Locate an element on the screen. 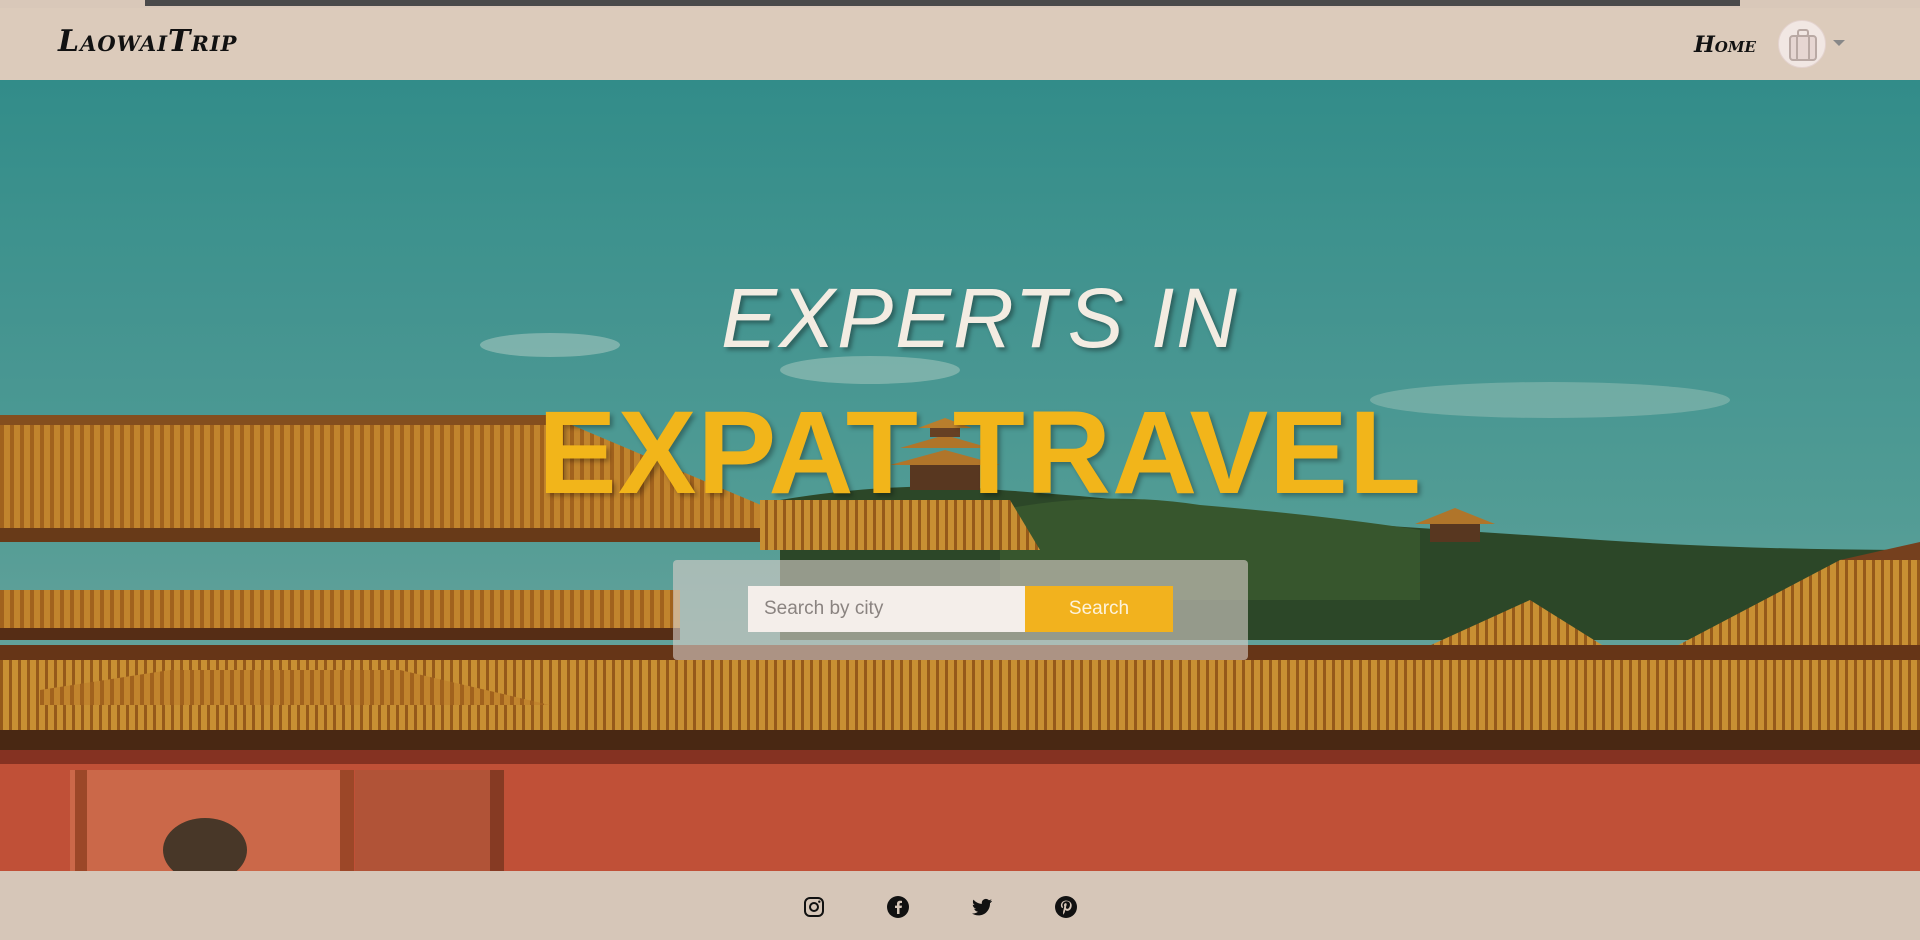  search-input is located at coordinates (886, 609).